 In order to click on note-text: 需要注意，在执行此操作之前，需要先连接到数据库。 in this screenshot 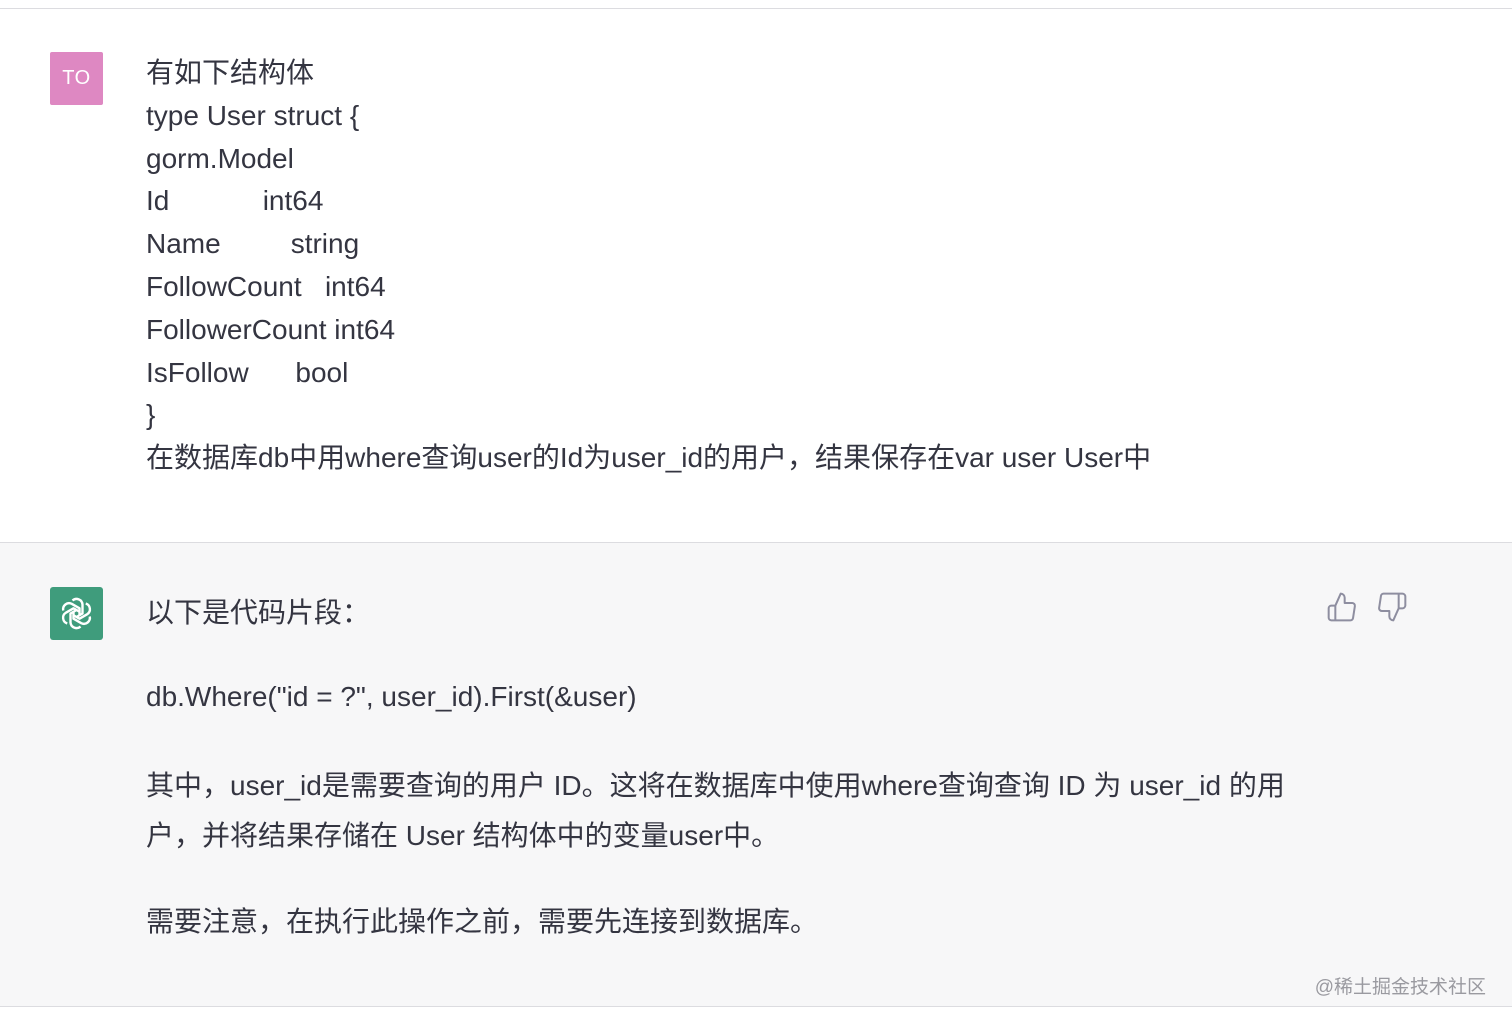, I will do `click(482, 921)`.